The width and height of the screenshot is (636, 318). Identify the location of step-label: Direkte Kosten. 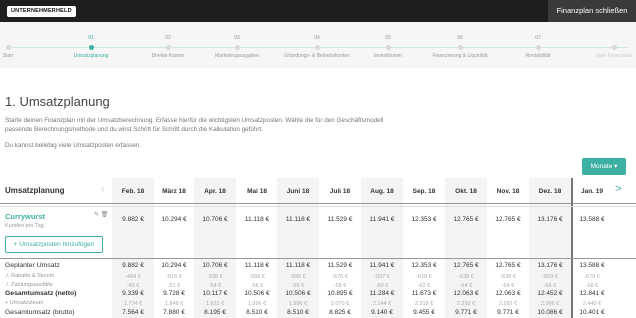
(168, 56).